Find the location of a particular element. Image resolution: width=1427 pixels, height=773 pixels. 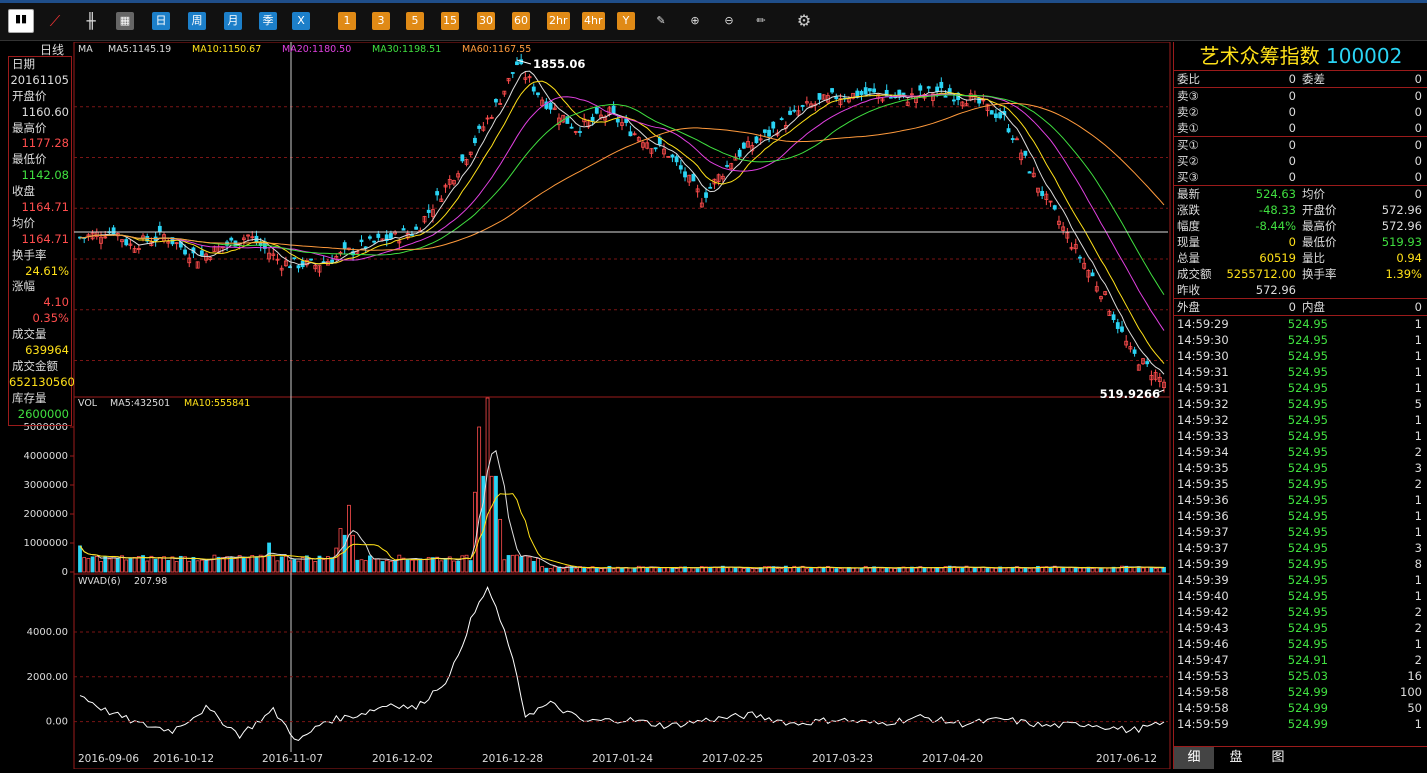

minute-period-button-3: 15 is located at coordinates (450, 21).